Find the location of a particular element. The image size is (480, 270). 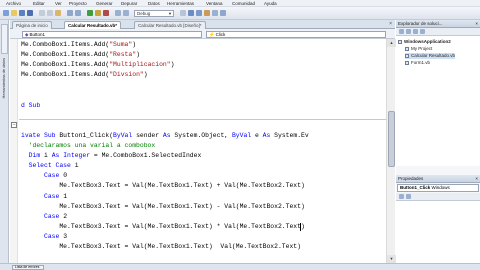

code-navigation-bar: ◆Button1 ⚡Click is located at coordinates (202, 34).